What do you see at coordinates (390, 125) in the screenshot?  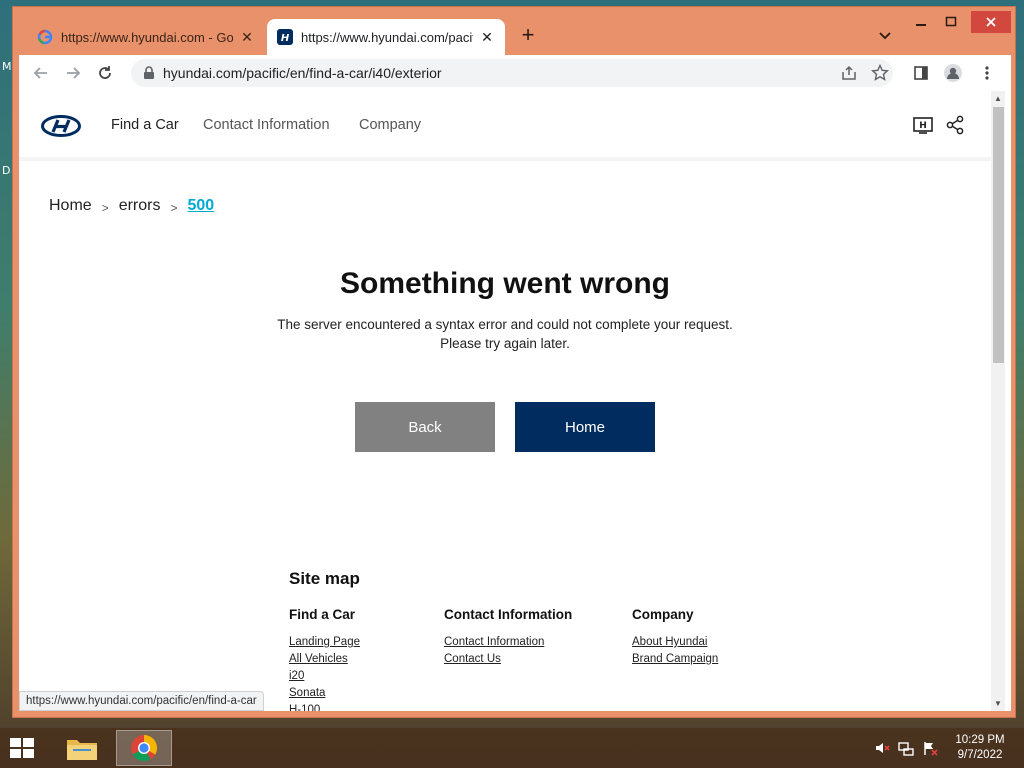 I see `nav-company: Company` at bounding box center [390, 125].